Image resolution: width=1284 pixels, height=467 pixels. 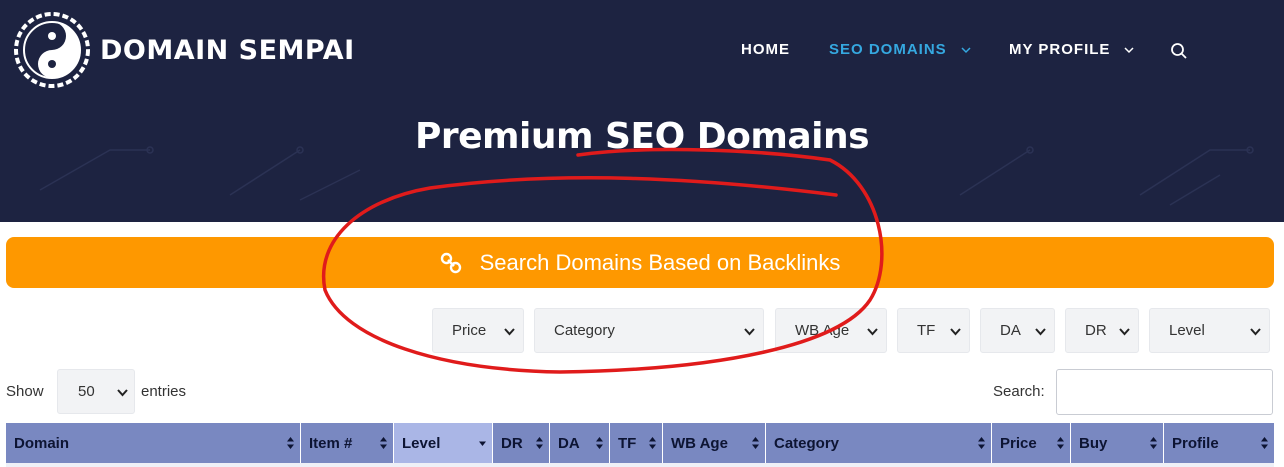 I want to click on sort-descending-icon, so click(x=482, y=443).